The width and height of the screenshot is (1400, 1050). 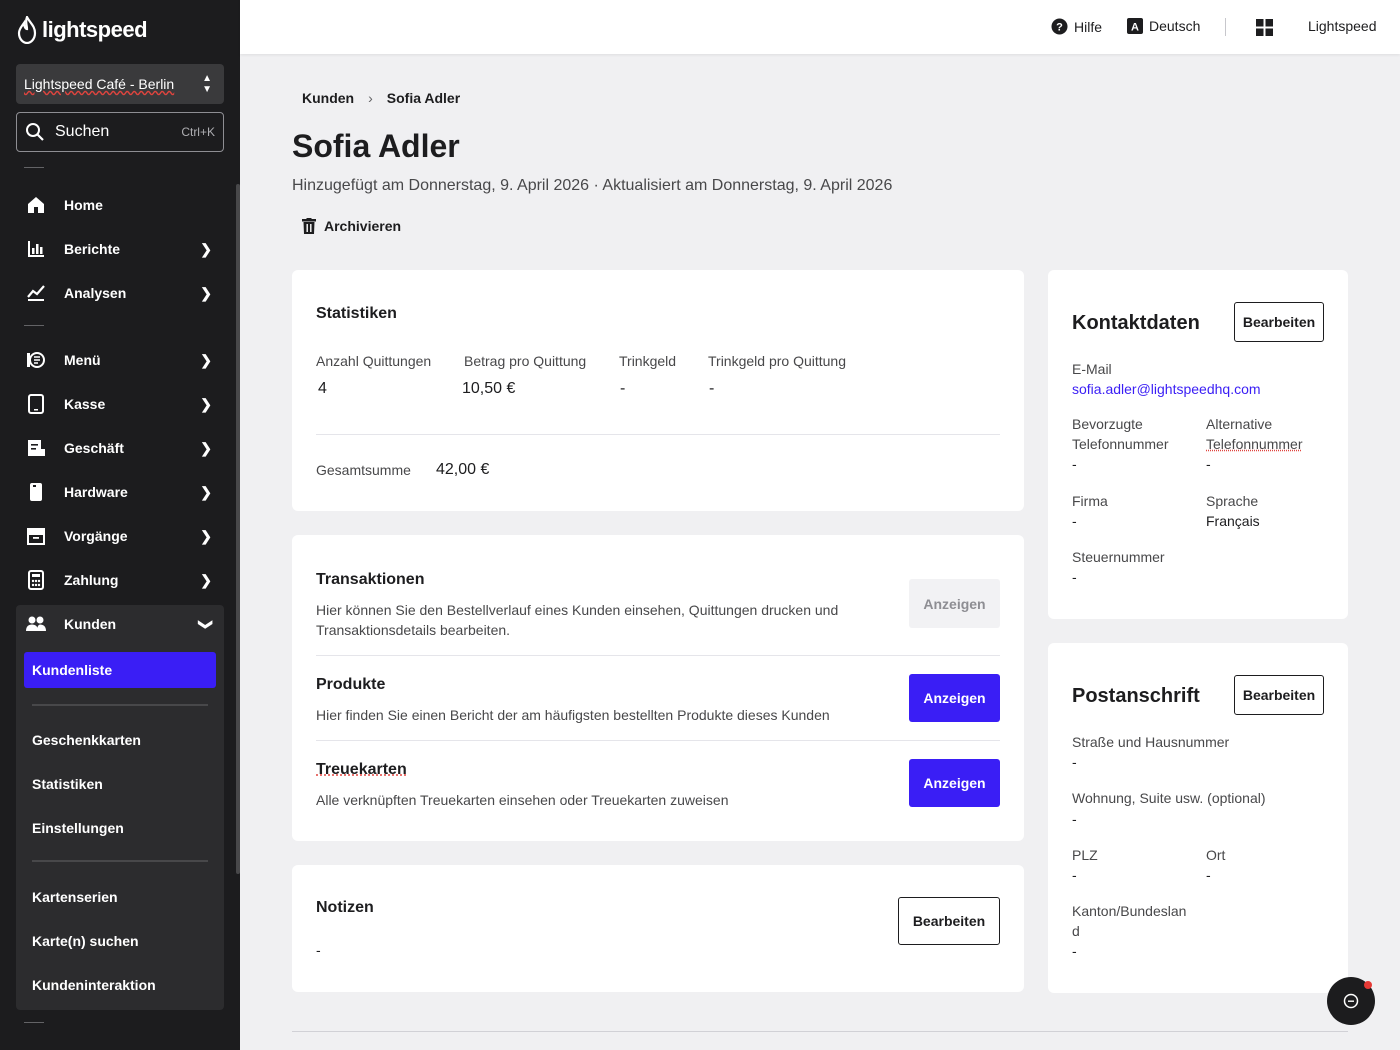 What do you see at coordinates (322, 388) in the screenshot?
I see `stat-value: 4` at bounding box center [322, 388].